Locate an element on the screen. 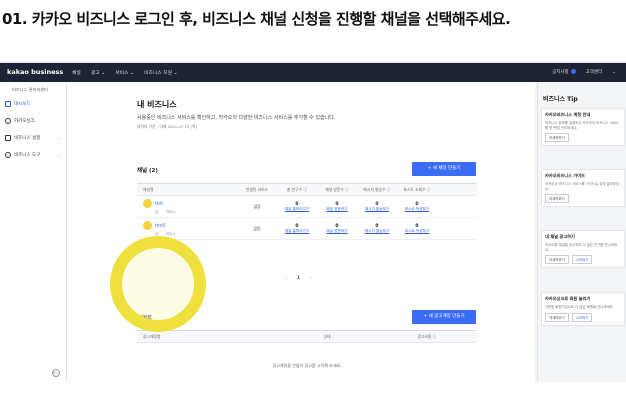 Image resolution: width=626 pixels, height=408 pixels. page-title: 내 비즈니스 is located at coordinates (157, 104).